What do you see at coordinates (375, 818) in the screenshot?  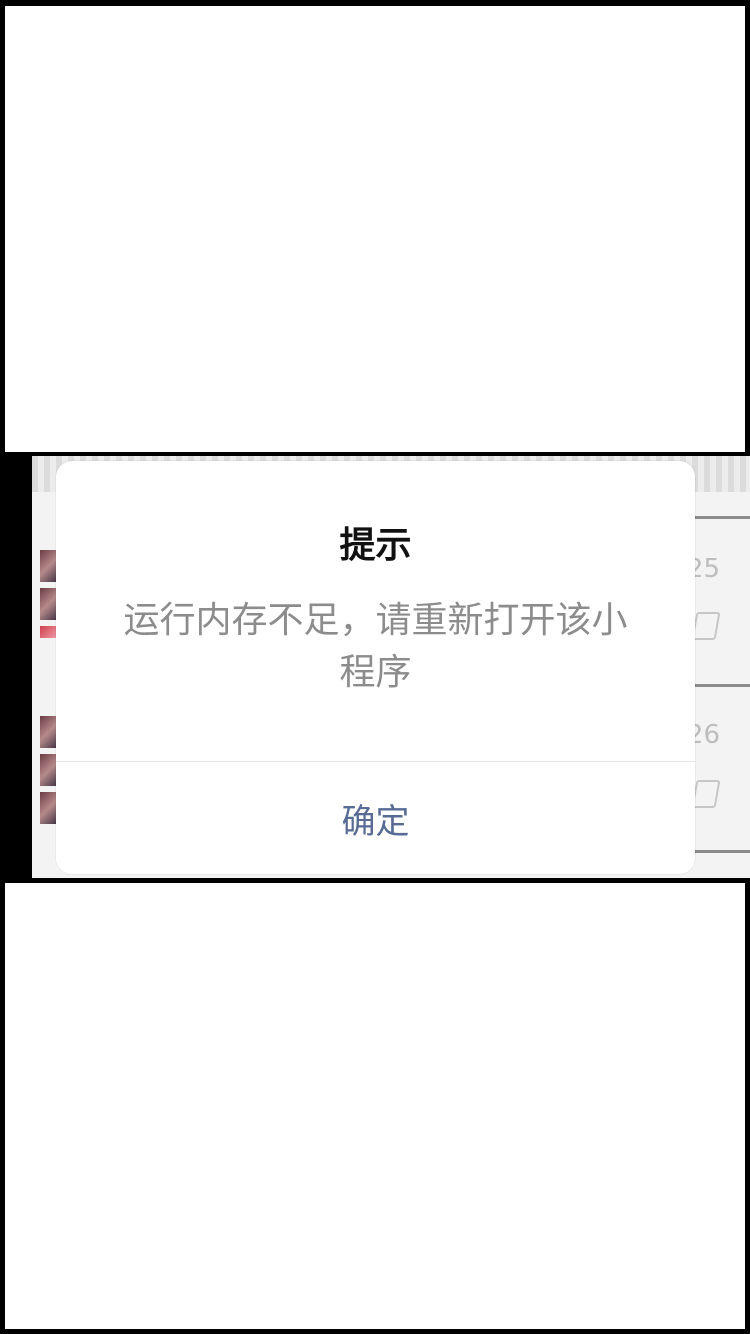 I see `confirm-button: 确定` at bounding box center [375, 818].